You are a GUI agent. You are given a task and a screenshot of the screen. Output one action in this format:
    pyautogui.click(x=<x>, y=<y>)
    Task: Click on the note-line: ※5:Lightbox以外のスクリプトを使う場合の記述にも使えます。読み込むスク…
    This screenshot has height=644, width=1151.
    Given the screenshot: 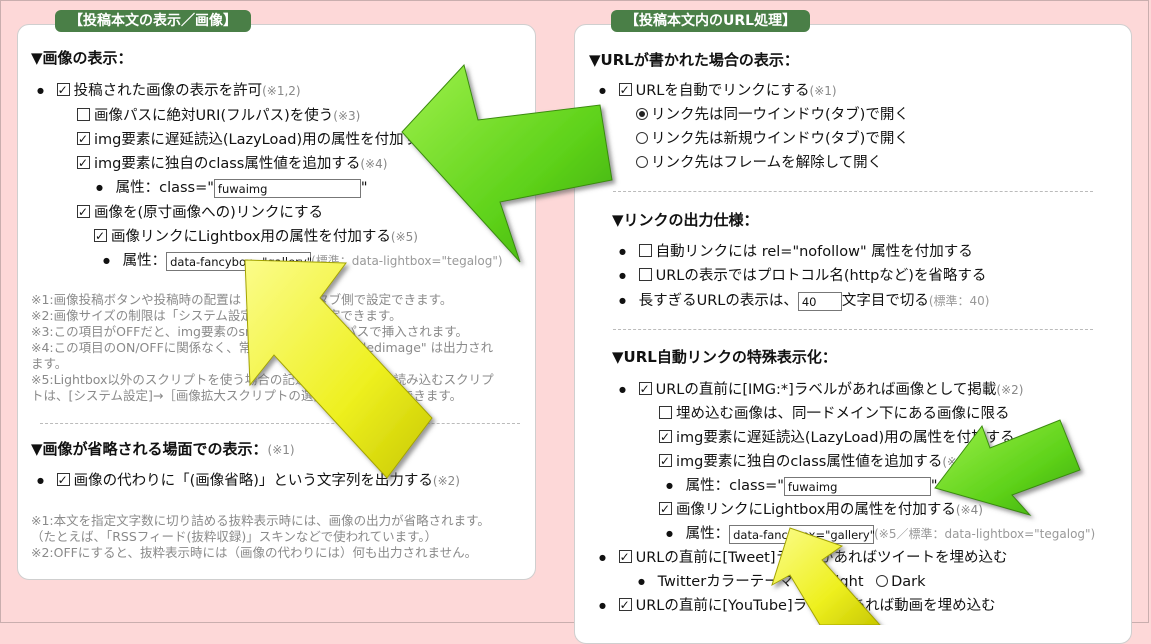 What is the action you would take?
    pyautogui.click(x=262, y=379)
    